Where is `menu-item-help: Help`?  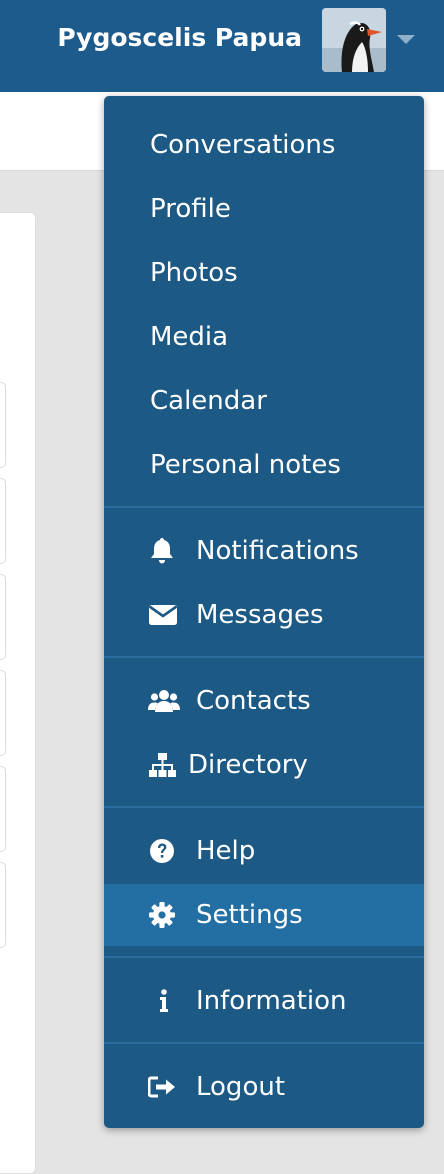 menu-item-help: Help is located at coordinates (264, 851).